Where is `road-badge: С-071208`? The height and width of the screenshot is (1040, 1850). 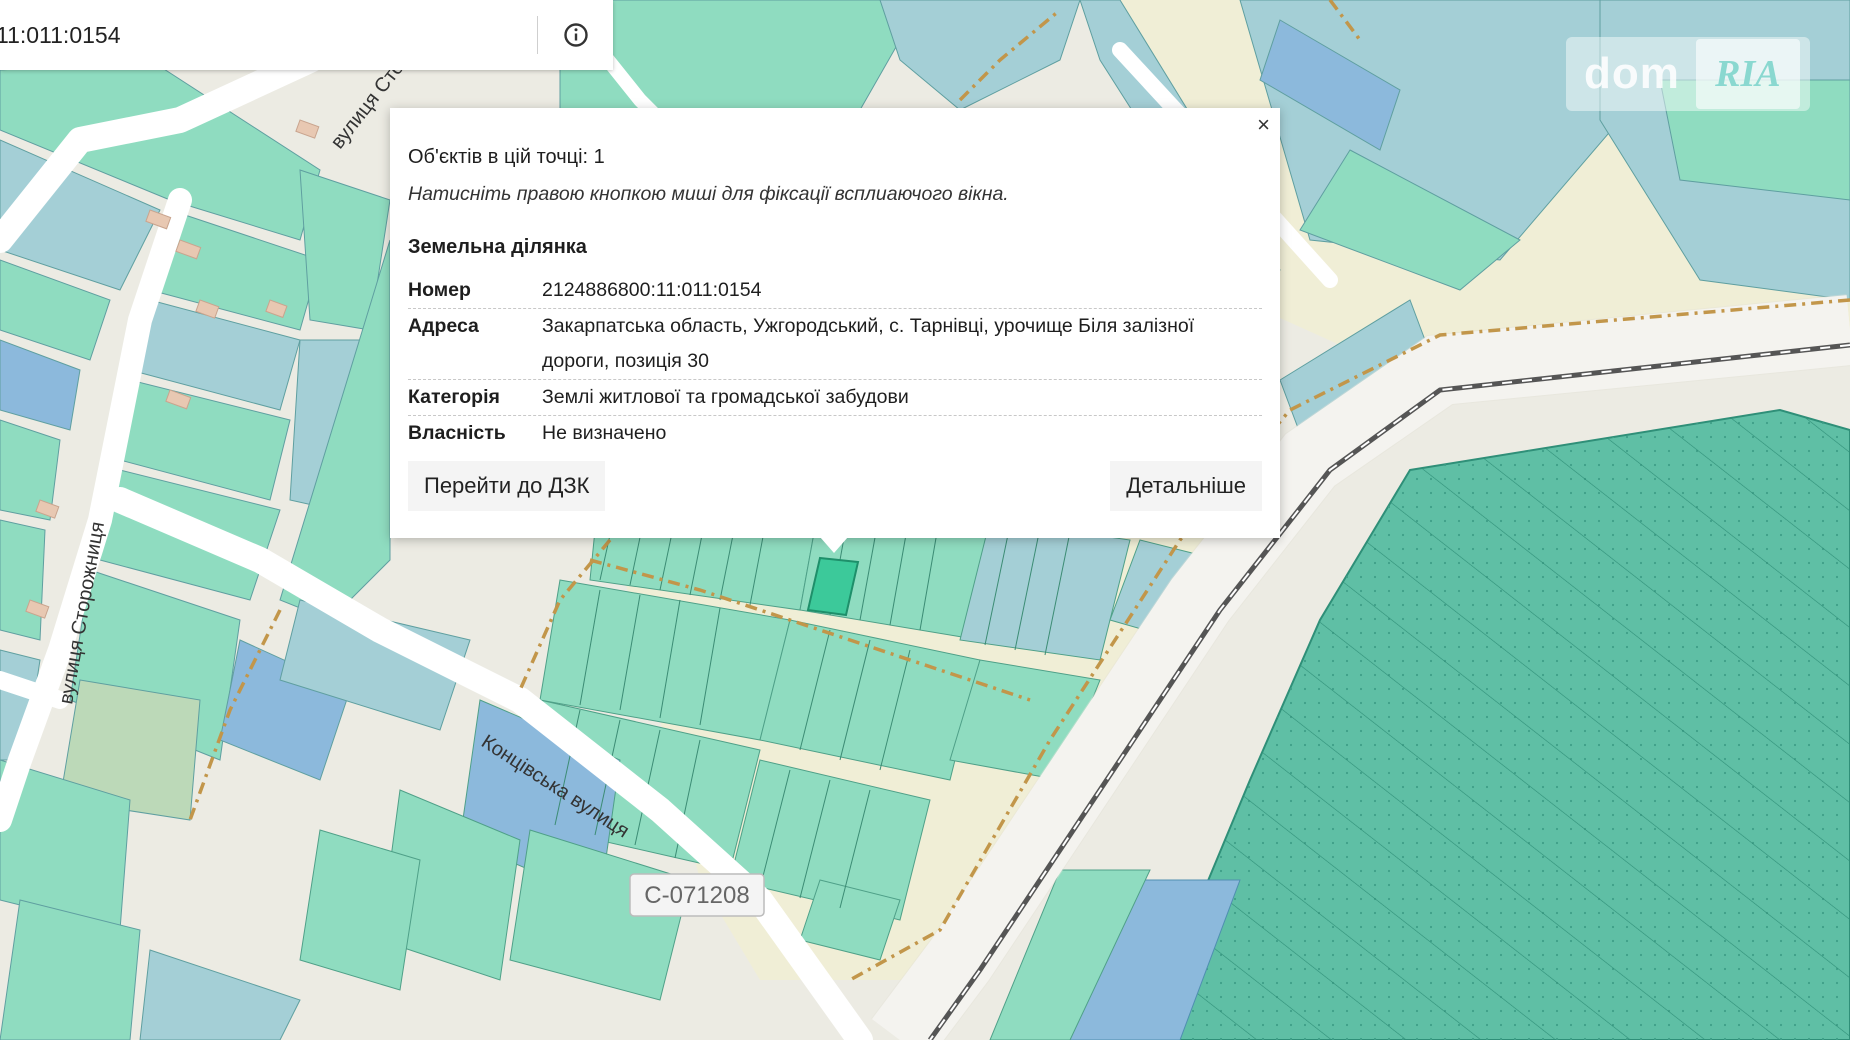 road-badge: С-071208 is located at coordinates (697, 895).